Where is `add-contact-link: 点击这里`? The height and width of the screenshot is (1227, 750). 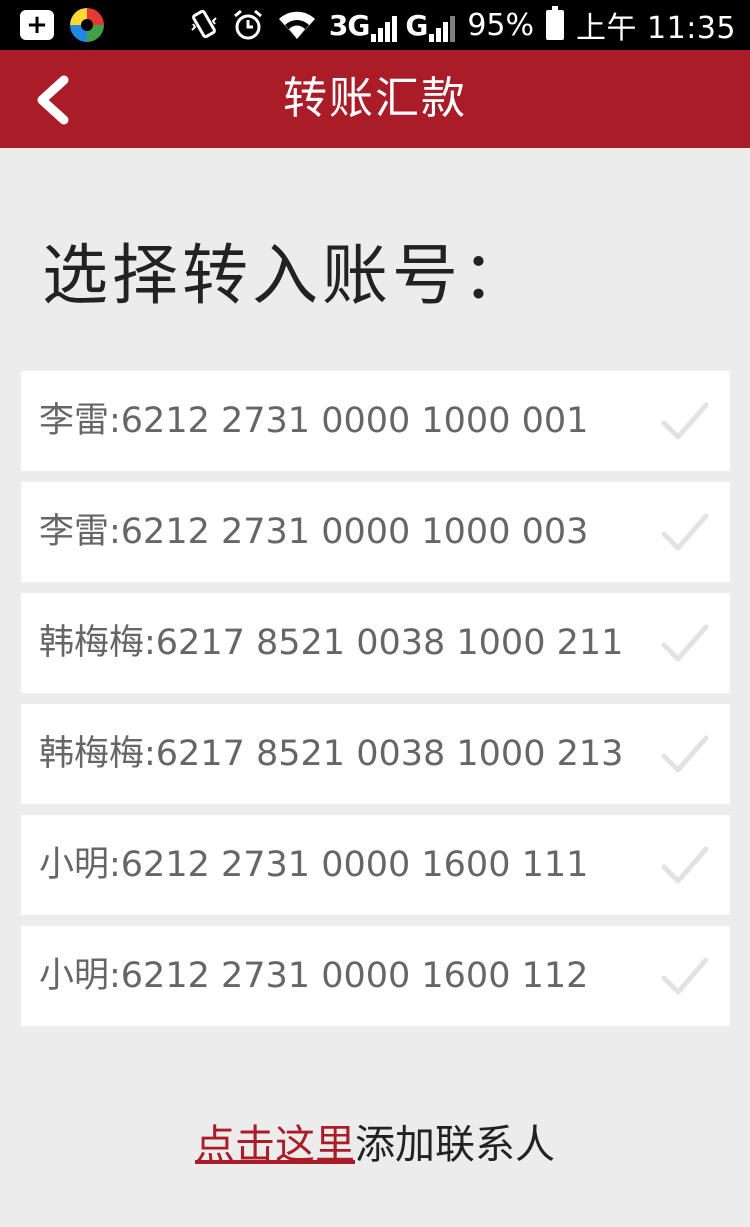 add-contact-link: 点击这里 is located at coordinates (275, 1145).